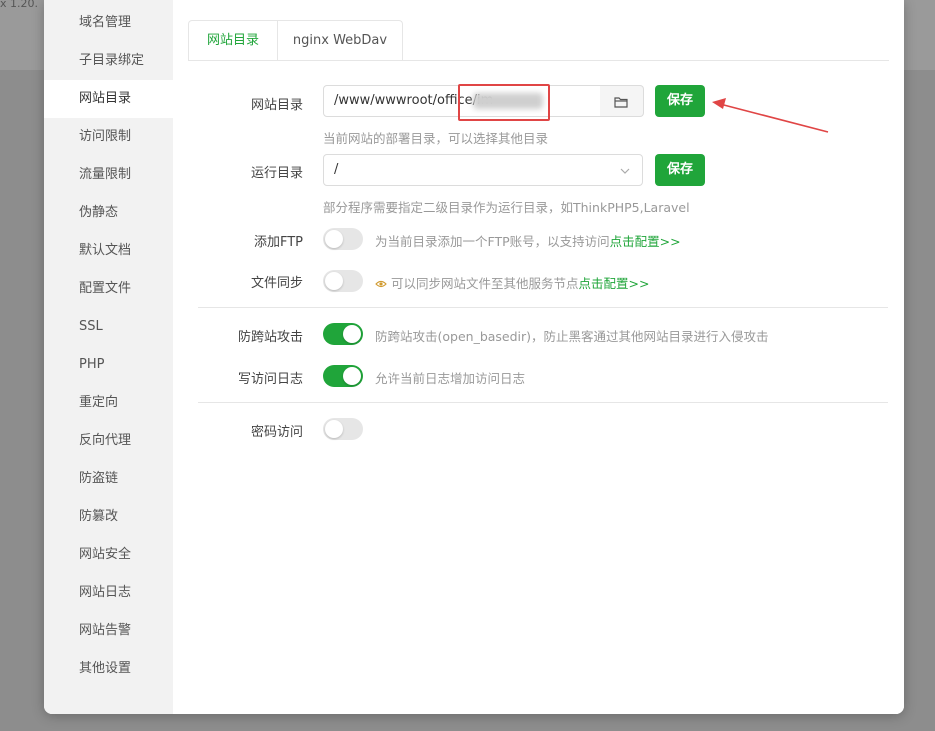 This screenshot has width=935, height=731. What do you see at coordinates (108, 479) in the screenshot?
I see `sidebar-item-hotlink: 防盗链` at bounding box center [108, 479].